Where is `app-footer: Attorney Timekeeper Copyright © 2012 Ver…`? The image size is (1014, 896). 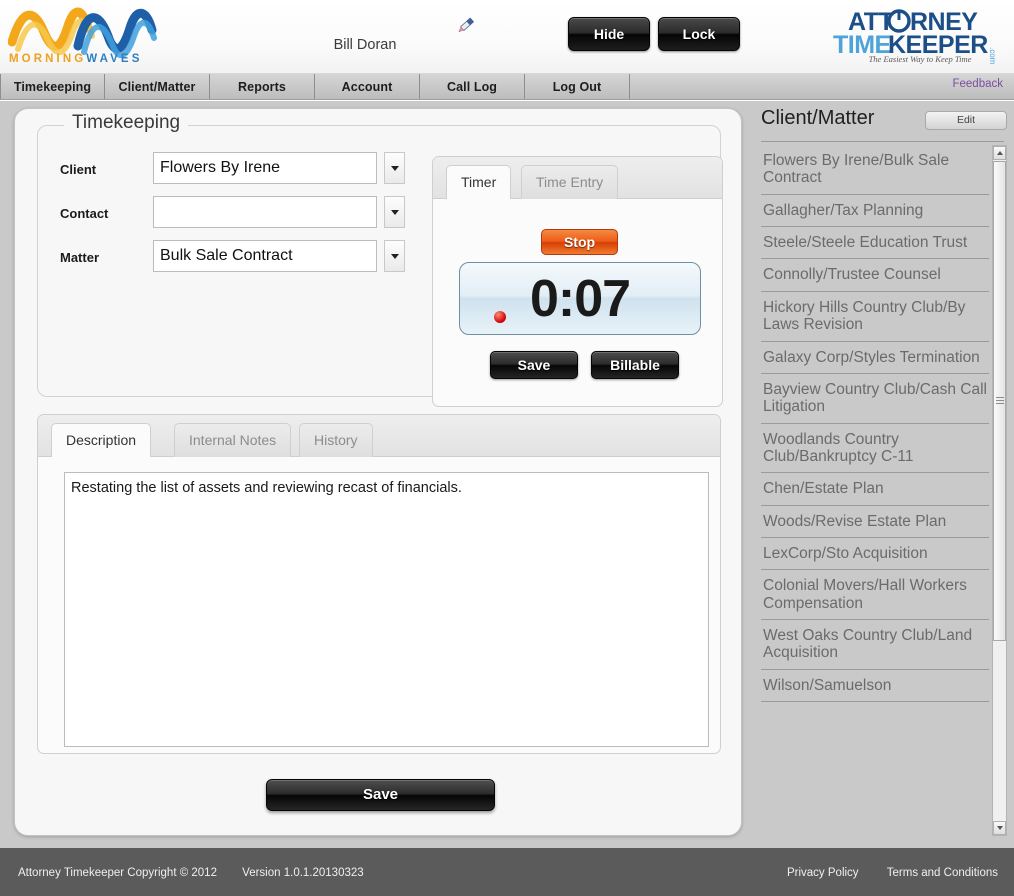
app-footer: Attorney Timekeeper Copyright © 2012 Ver… is located at coordinates (507, 872).